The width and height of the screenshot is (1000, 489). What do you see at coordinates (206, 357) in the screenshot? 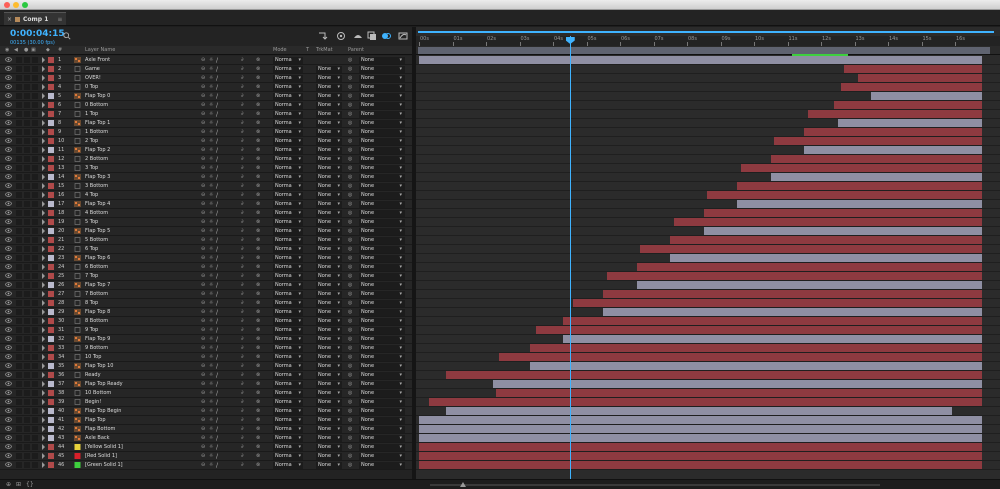
I see `layer-row: 34 10 Top ⊖☼/ ∂ ⊗ Norma None ◎ None` at bounding box center [206, 357].